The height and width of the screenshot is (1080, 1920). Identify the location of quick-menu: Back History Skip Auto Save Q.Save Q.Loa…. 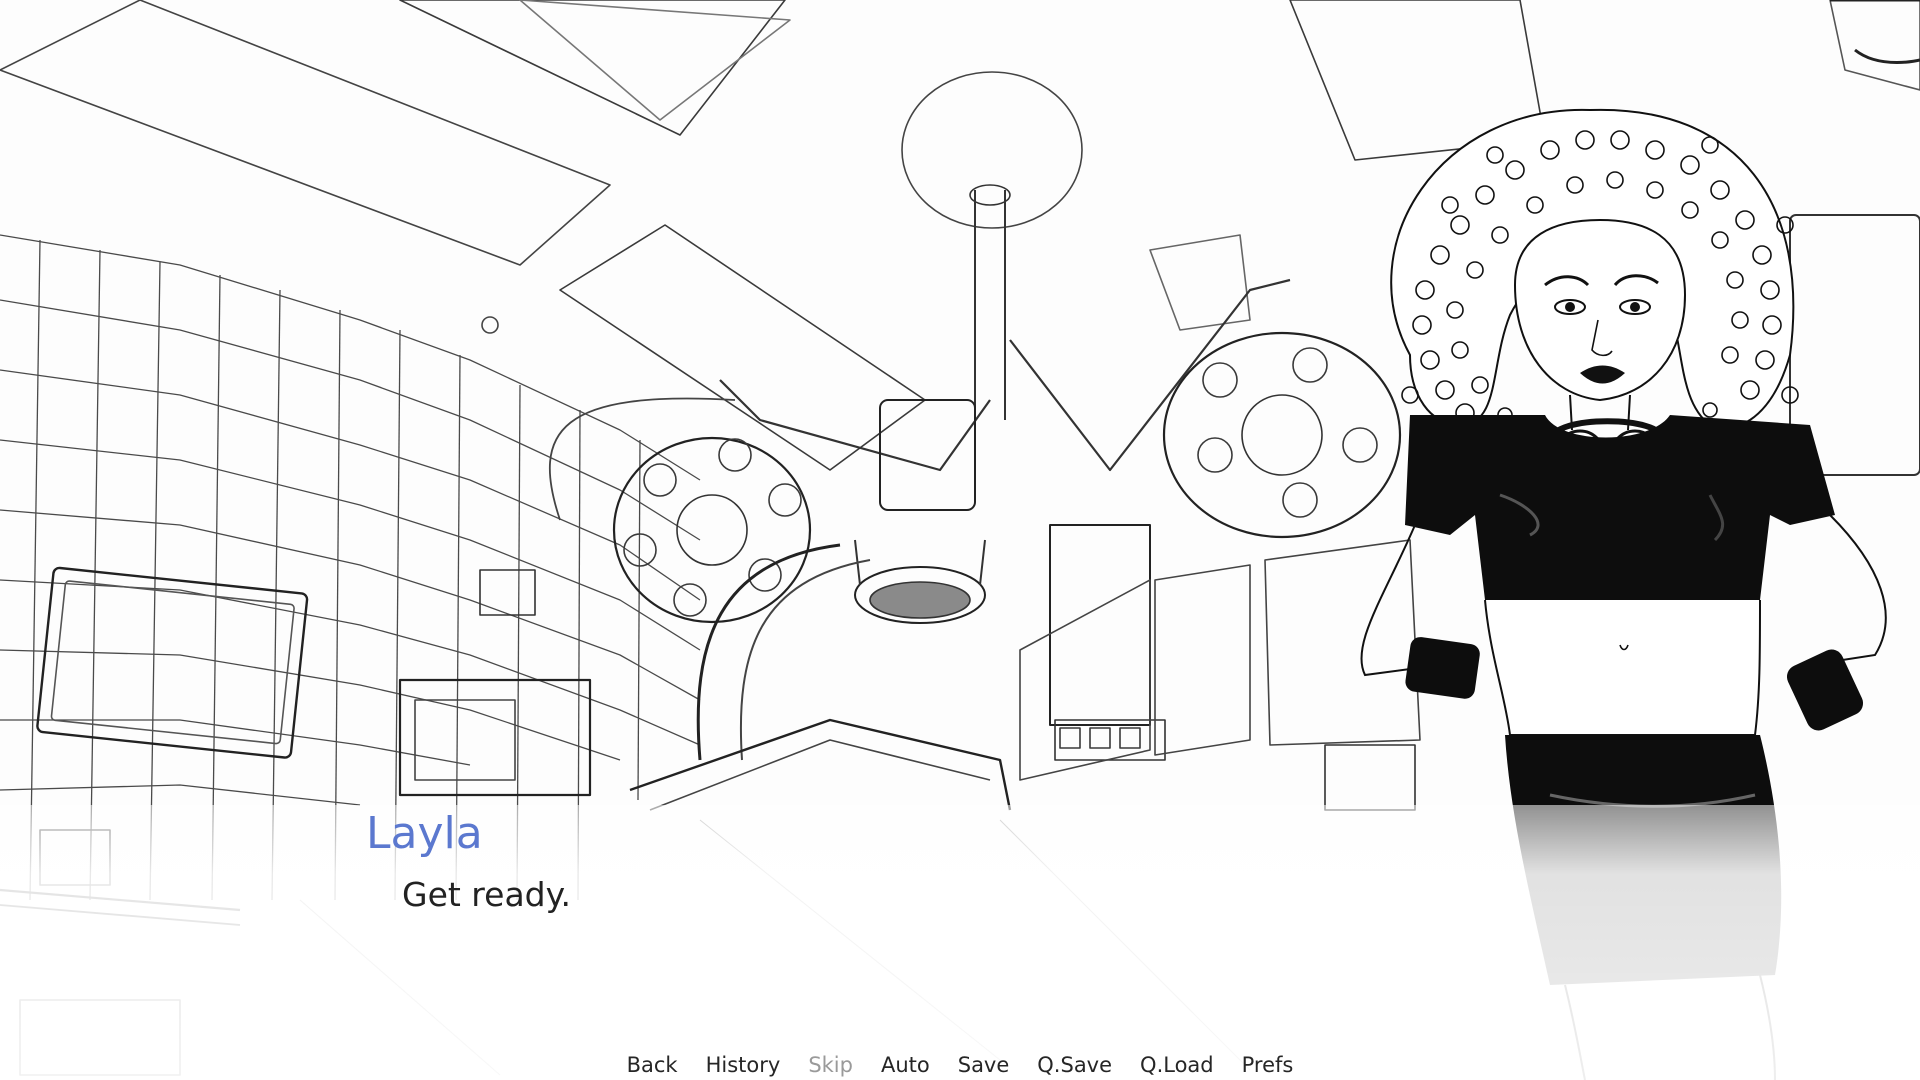
(960, 1065).